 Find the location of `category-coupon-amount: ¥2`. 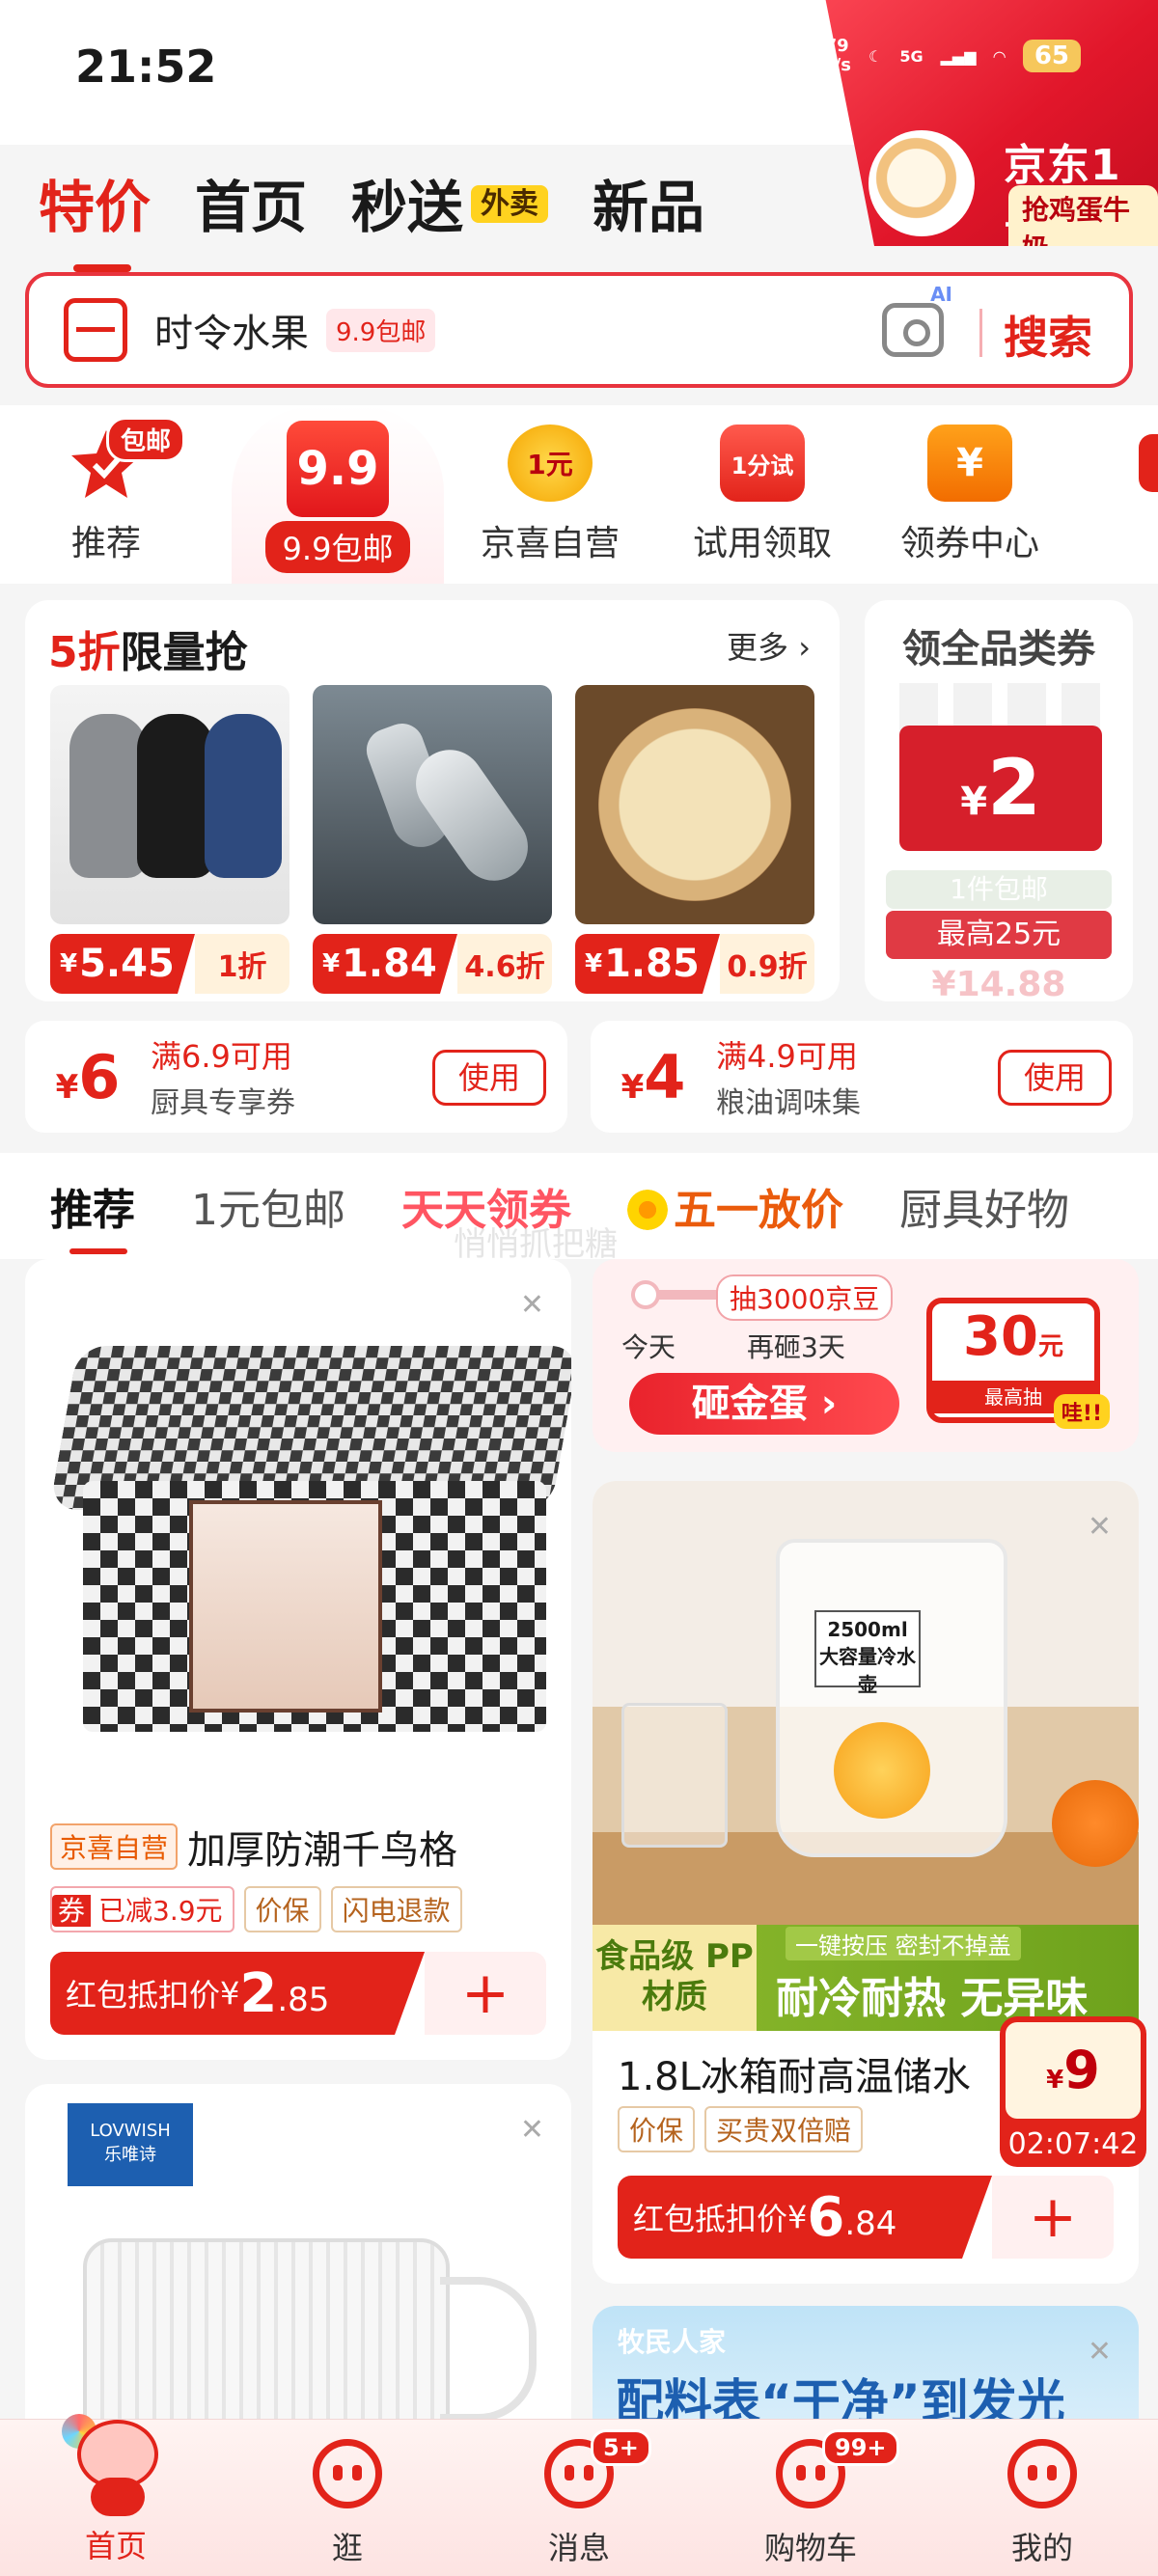

category-coupon-amount: ¥2 is located at coordinates (1000, 789).